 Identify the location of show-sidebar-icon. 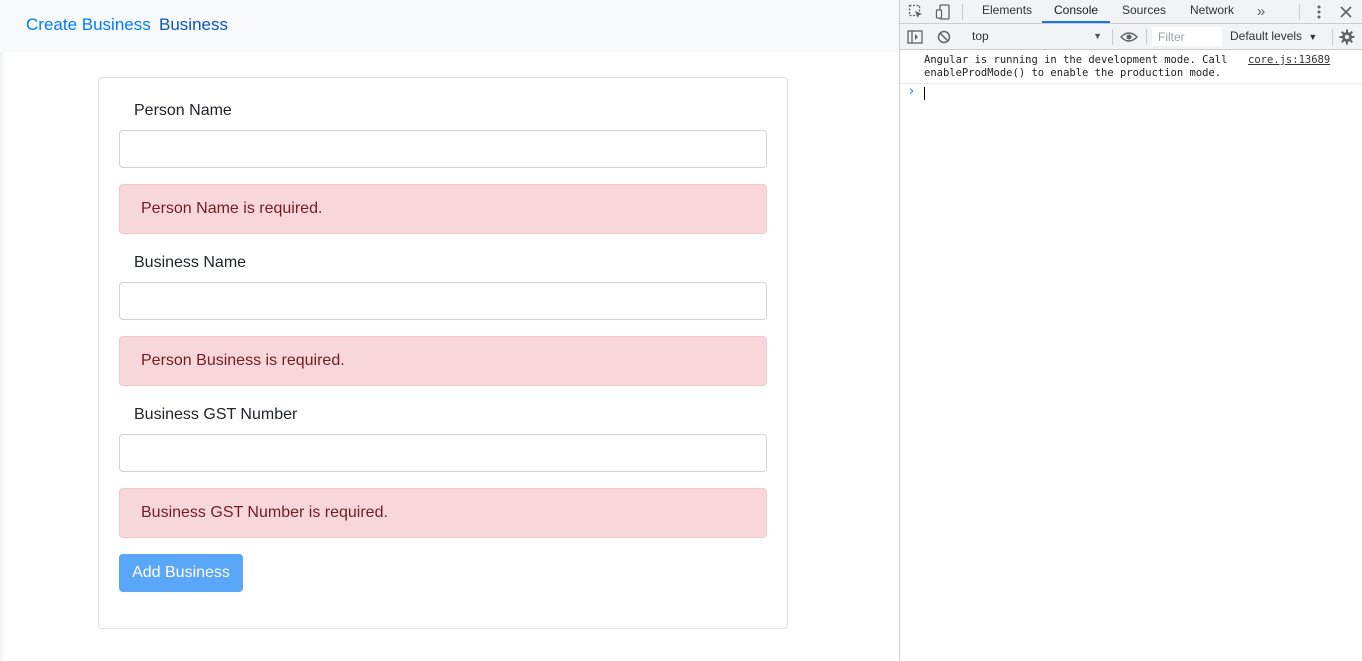
(915, 37).